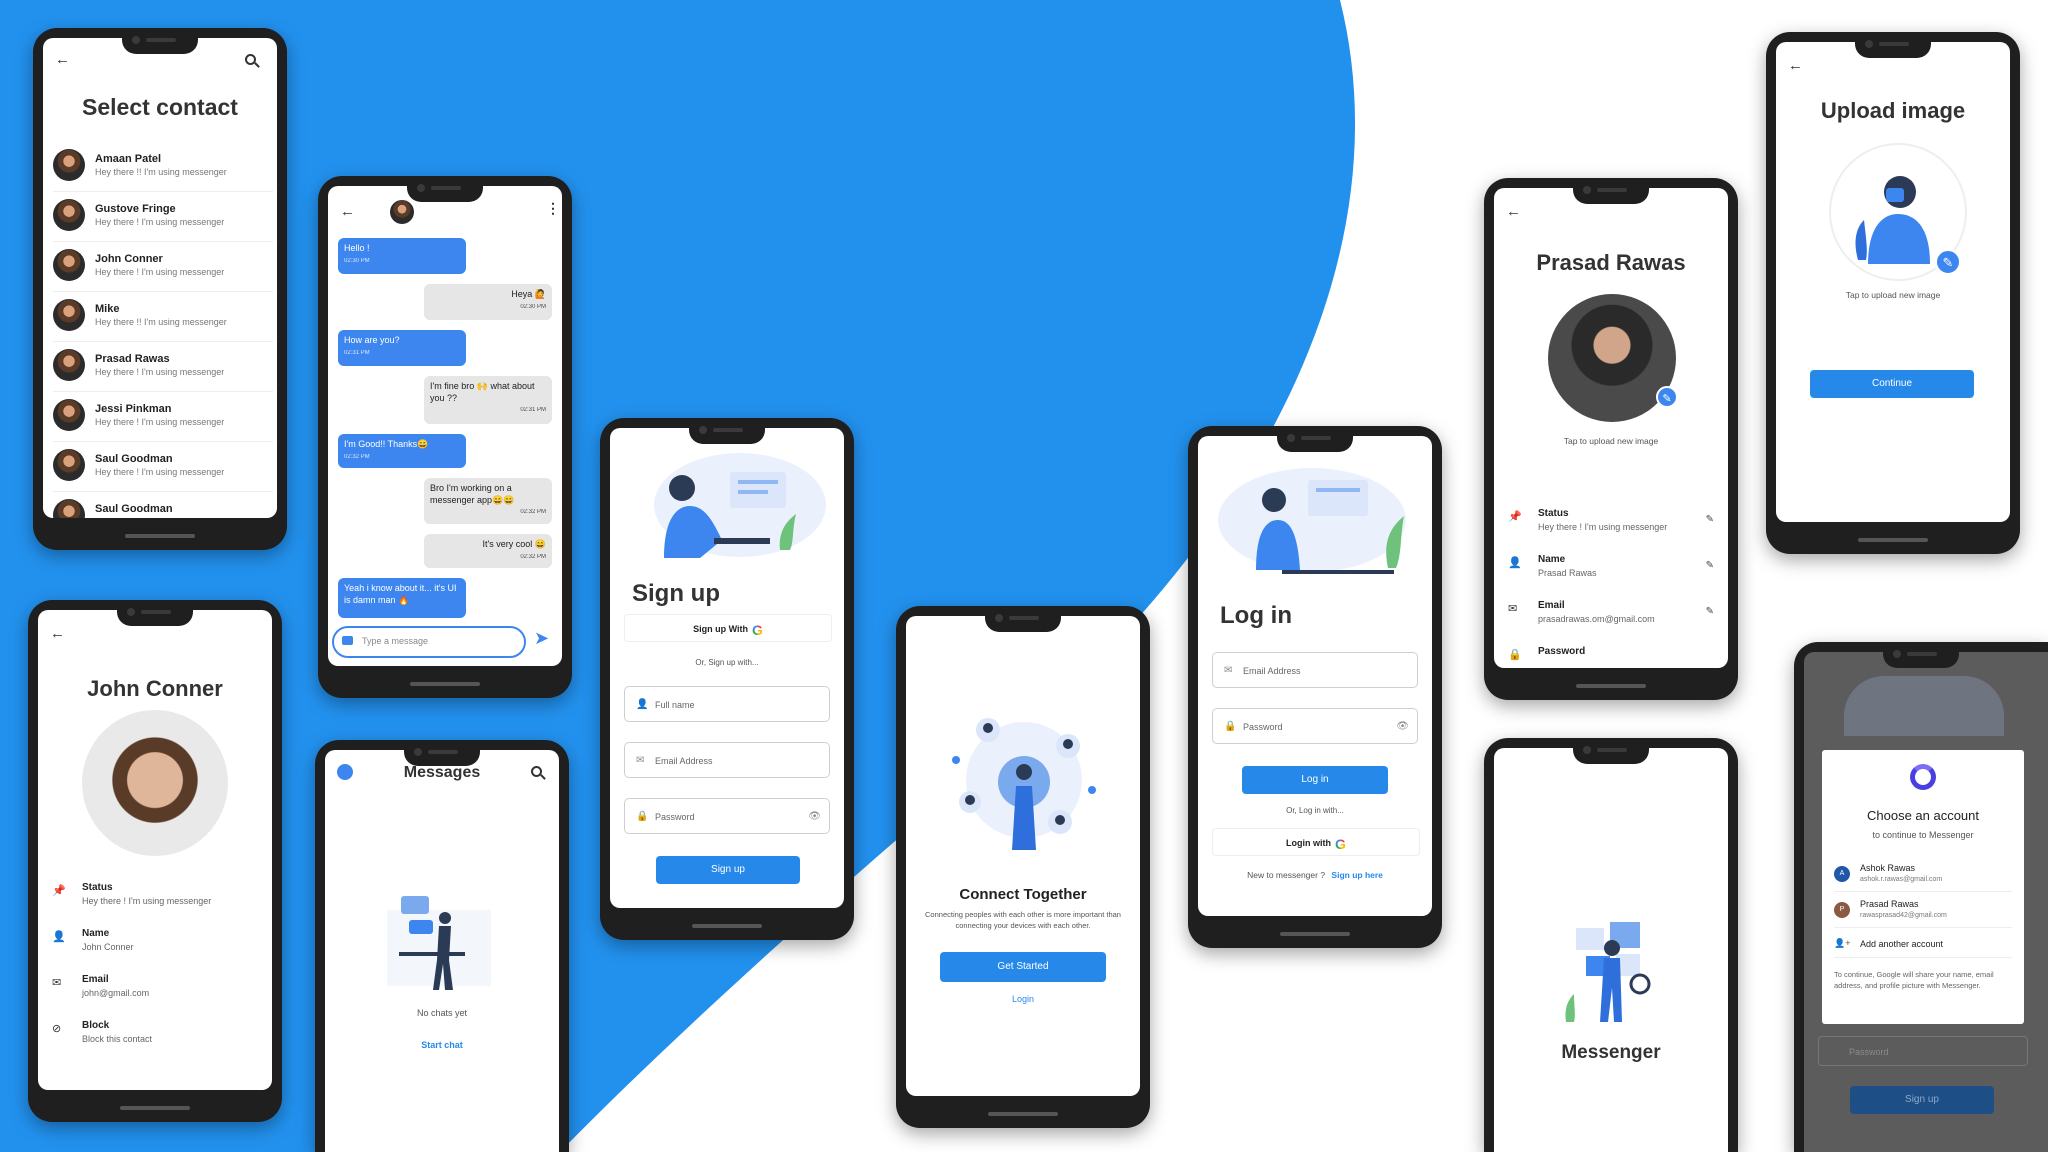 This screenshot has width=2048, height=1152. I want to click on password-row: 🔒 Password, so click(1611, 657).